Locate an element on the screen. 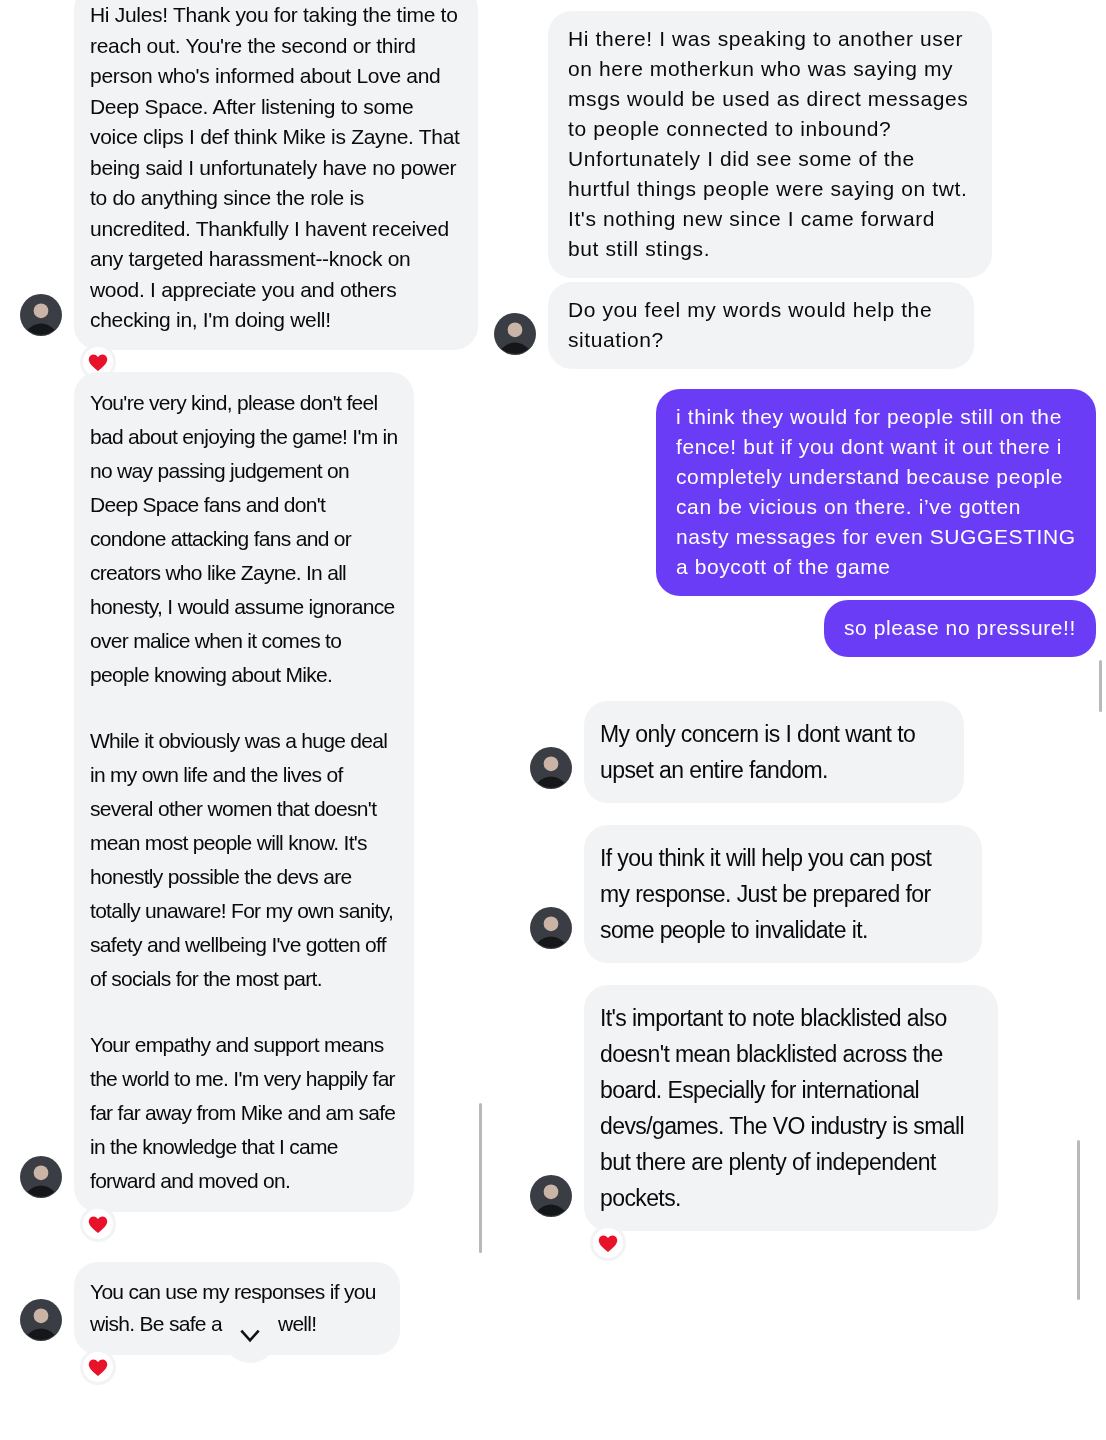 This screenshot has height=1440, width=1106. message-text: You can use my responses if you wish. Be safe a well! is located at coordinates (237, 1308).